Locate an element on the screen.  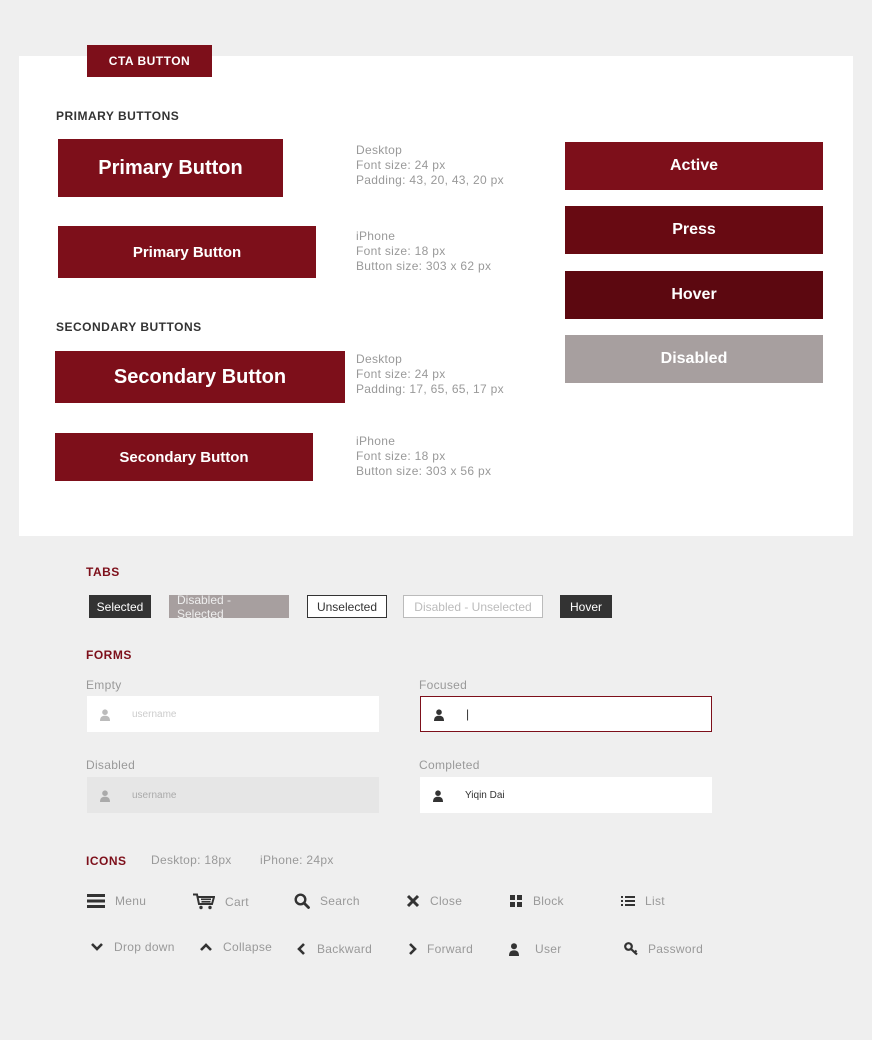
collapse-icon-sample: Collapse is located at coordinates (235, 947).